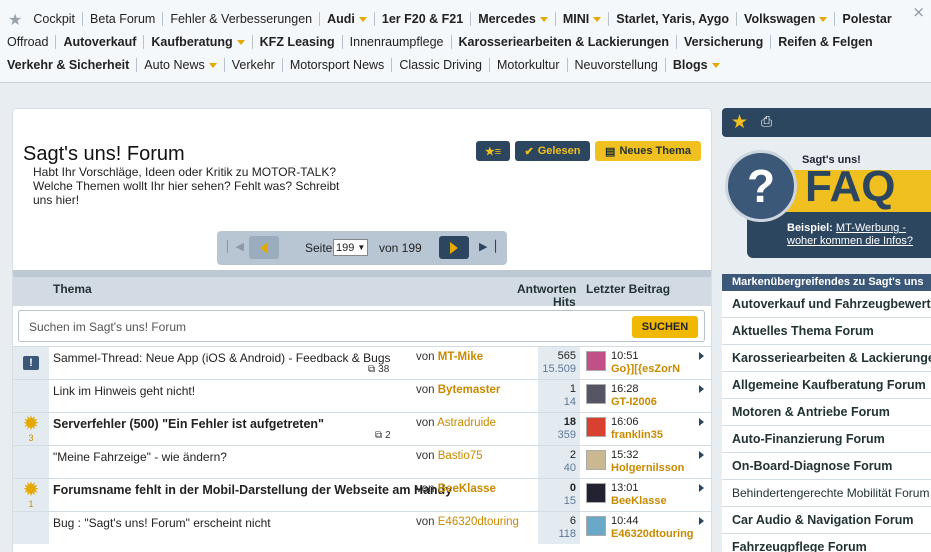 The image size is (931, 552). I want to click on nav-item: Starlet, Yaris, Aygo, so click(673, 19).